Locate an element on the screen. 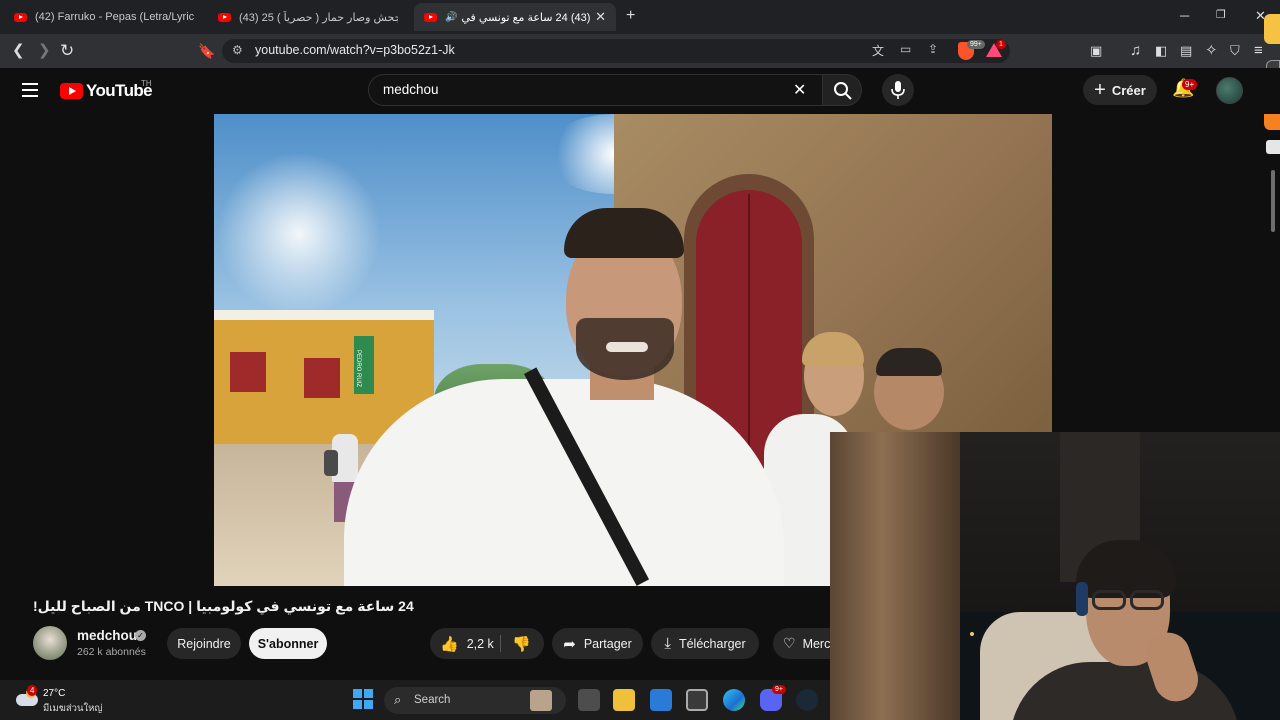  tab-farruko: (42) Farruko - Pepas (Letra/Lyrics) - Yo is located at coordinates (104, 17).